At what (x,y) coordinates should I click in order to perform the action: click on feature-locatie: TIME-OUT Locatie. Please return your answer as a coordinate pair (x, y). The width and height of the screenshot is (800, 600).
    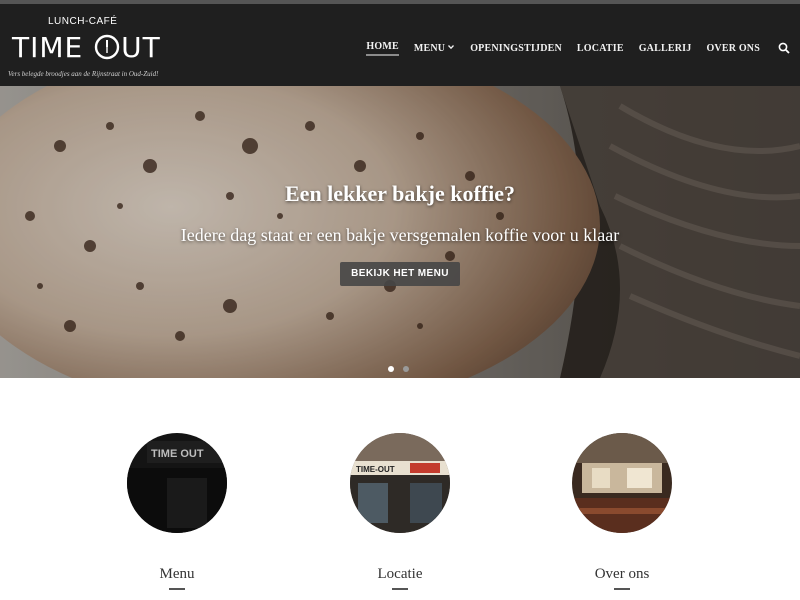
    Looking at the image, I should click on (400, 511).